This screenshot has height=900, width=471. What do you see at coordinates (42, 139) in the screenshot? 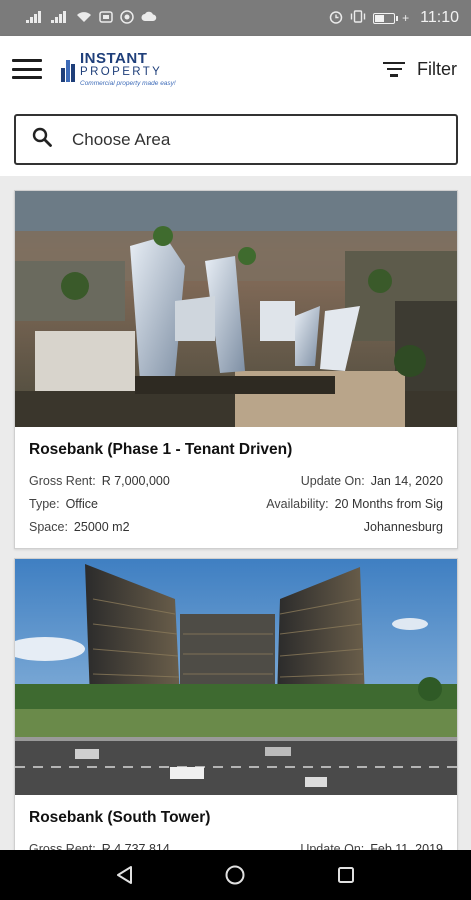
I see `search-icon` at bounding box center [42, 139].